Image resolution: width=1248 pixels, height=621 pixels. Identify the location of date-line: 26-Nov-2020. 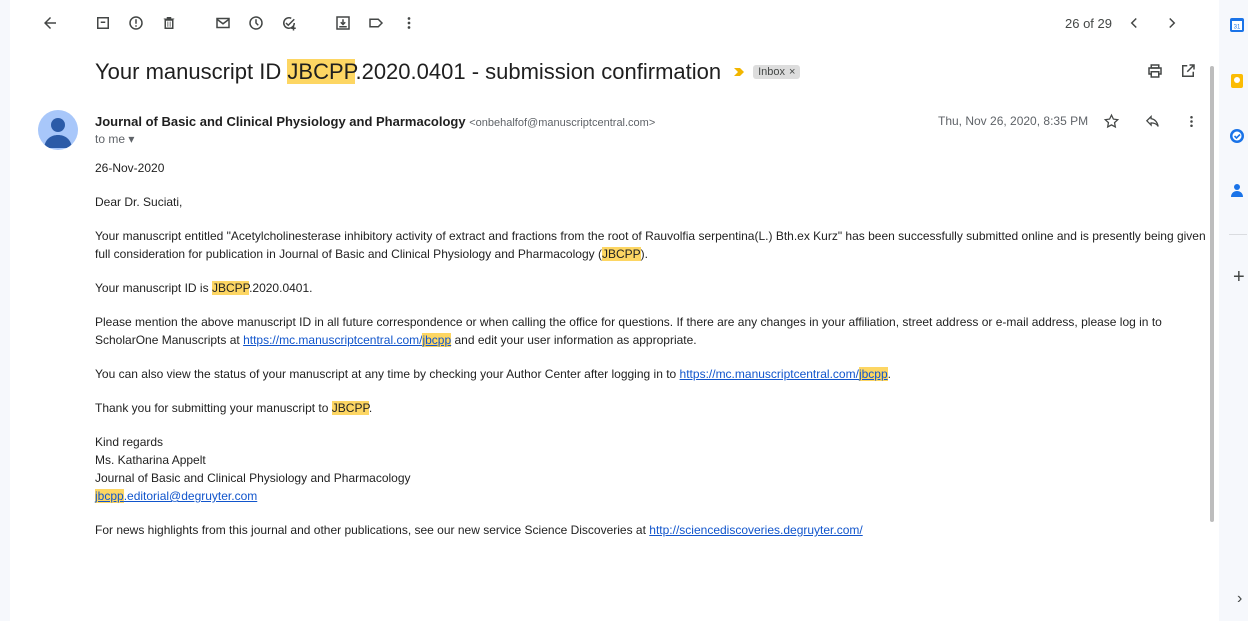
(130, 168).